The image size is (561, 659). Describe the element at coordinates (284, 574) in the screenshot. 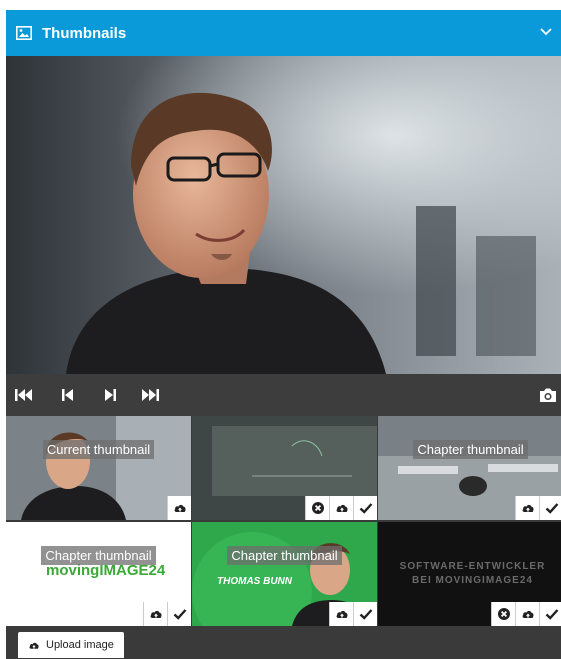

I see `thumbnail-chapter-3: THOMAS BUNN Chapter thumbnail` at that location.